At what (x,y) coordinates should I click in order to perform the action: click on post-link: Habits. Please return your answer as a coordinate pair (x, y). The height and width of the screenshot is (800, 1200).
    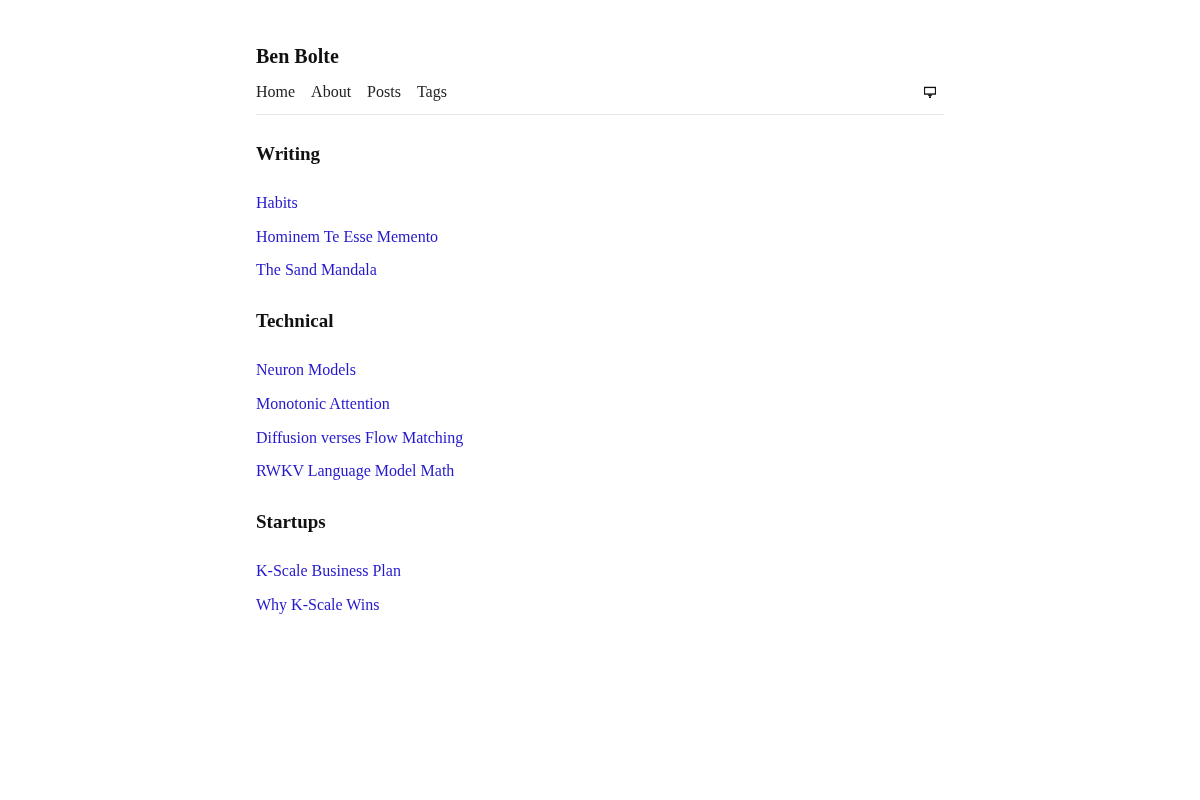
    Looking at the image, I should click on (277, 202).